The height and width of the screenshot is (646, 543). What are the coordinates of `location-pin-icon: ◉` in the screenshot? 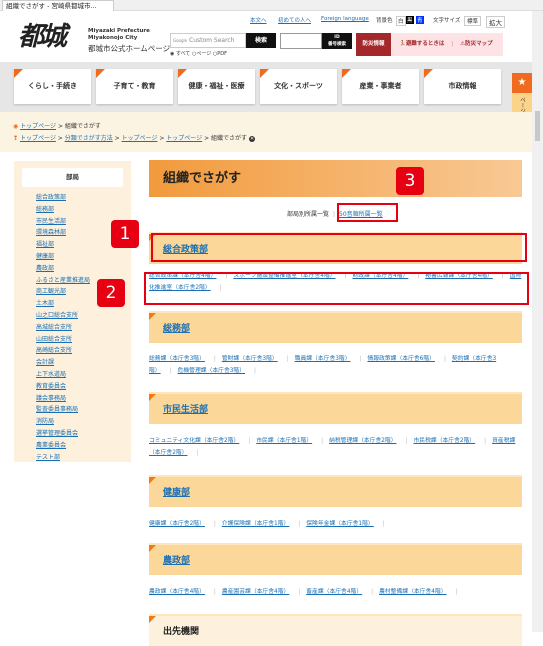 It's located at (16, 126).